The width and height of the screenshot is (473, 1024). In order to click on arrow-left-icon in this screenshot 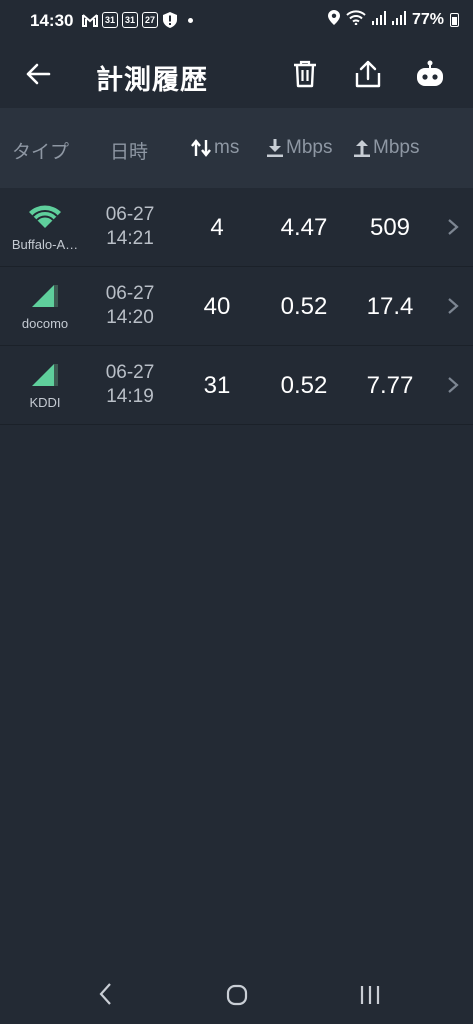, I will do `click(38, 74)`.